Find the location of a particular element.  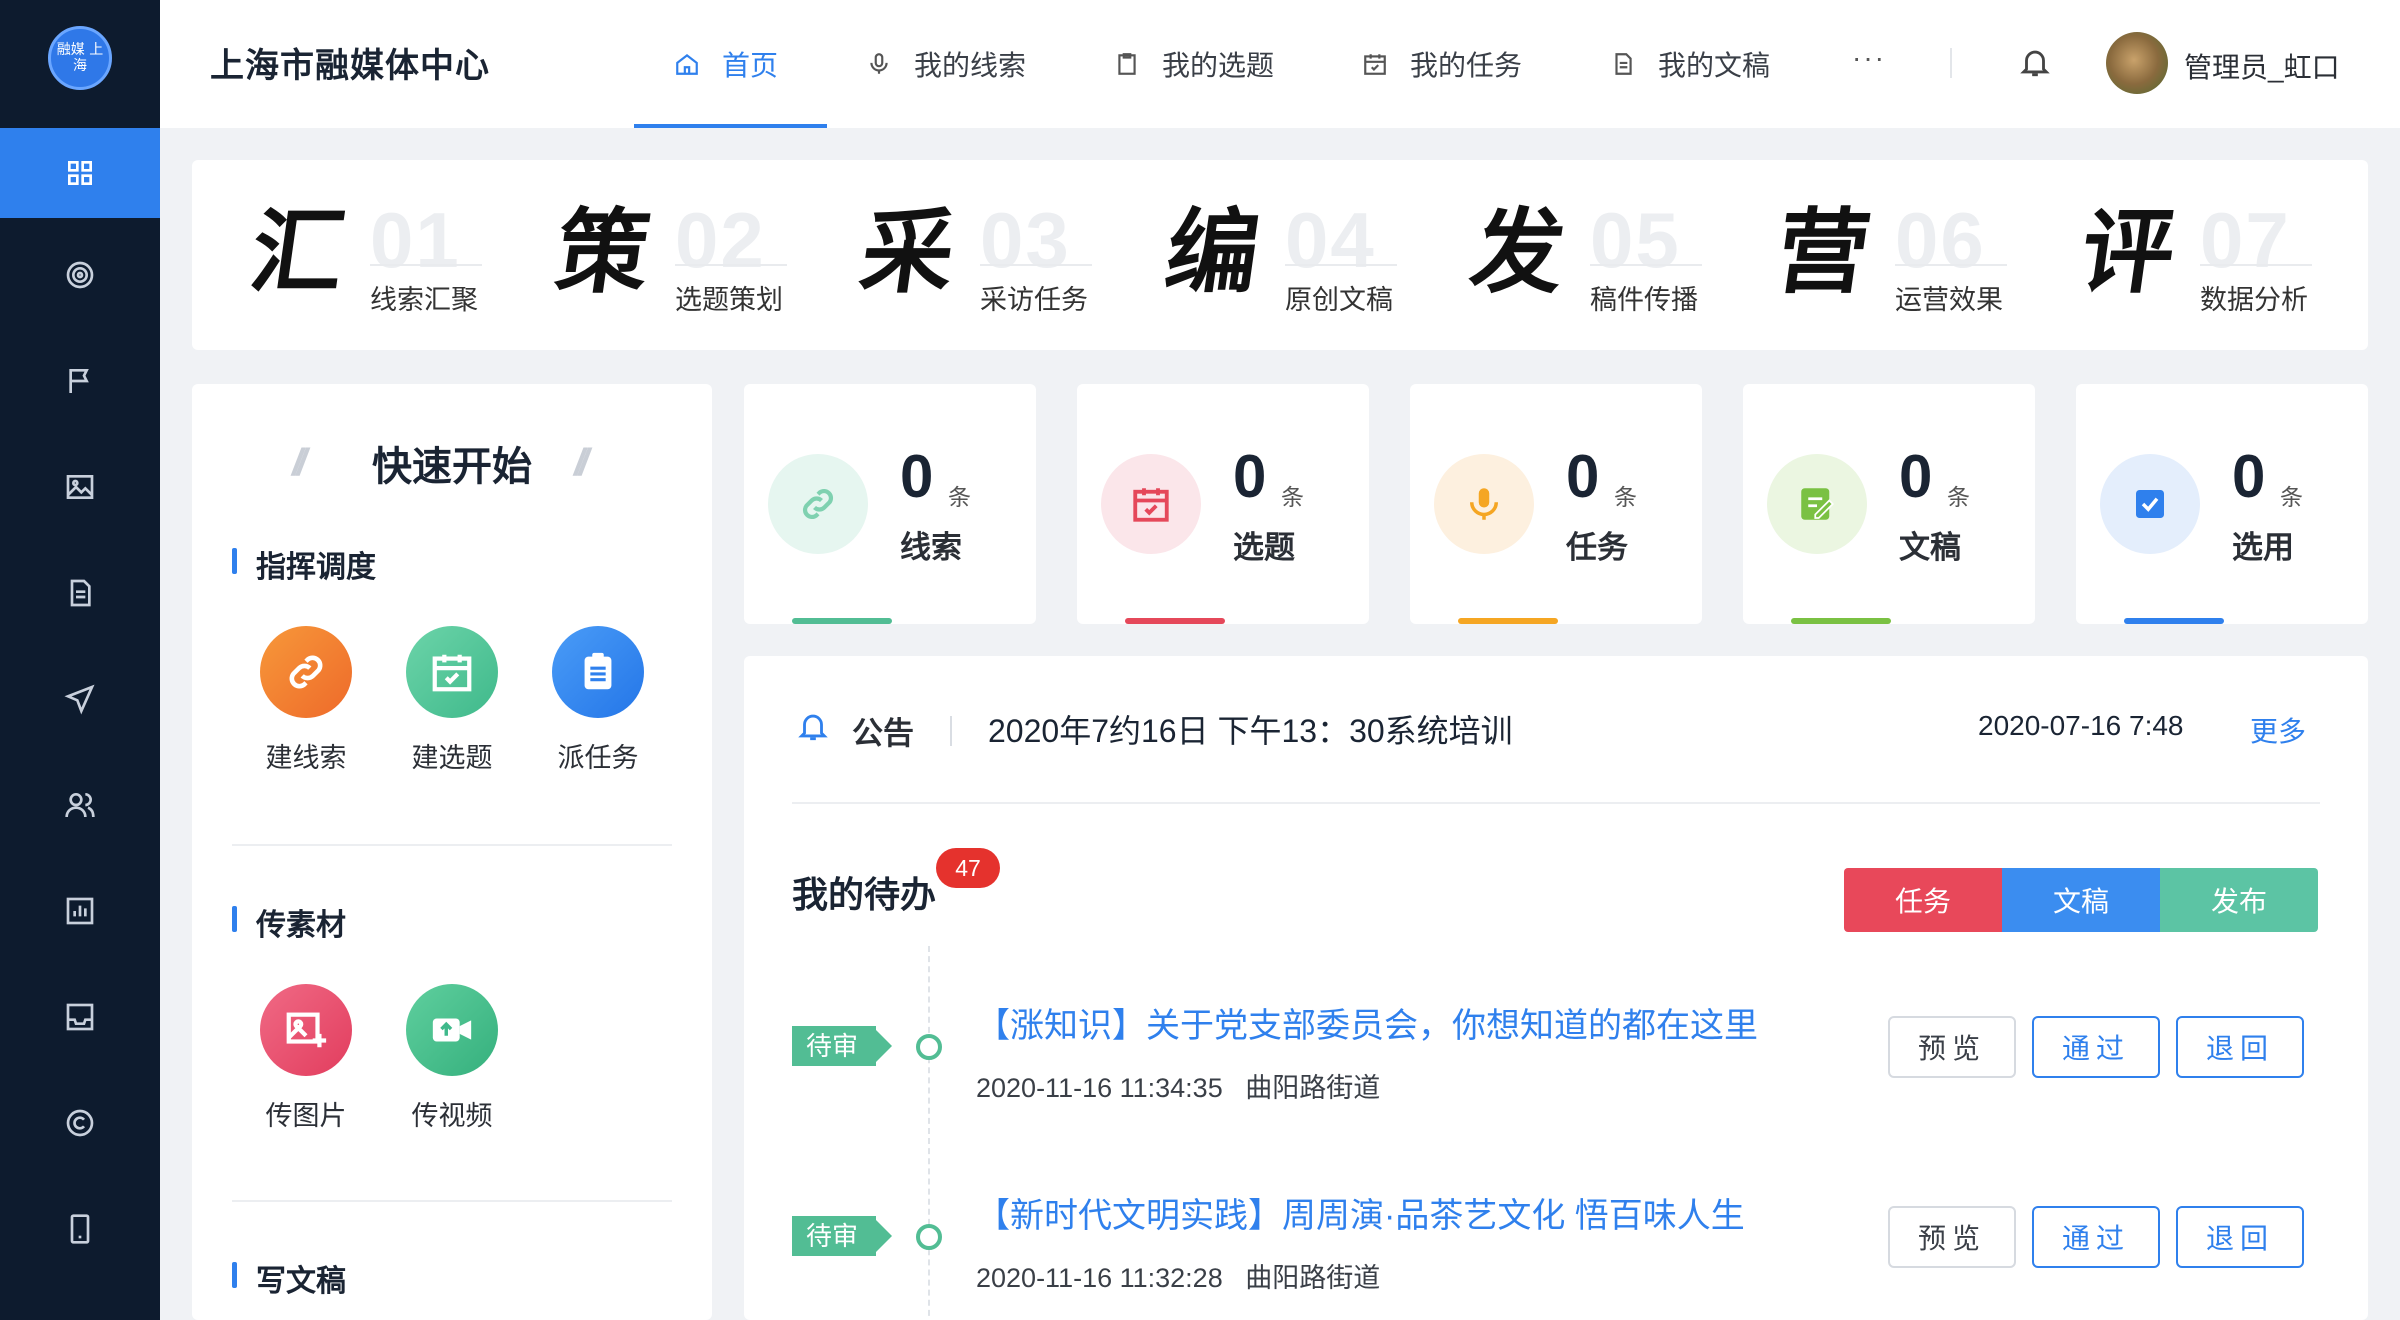

process-step: 策 02 选题策划 is located at coordinates (683, 255).